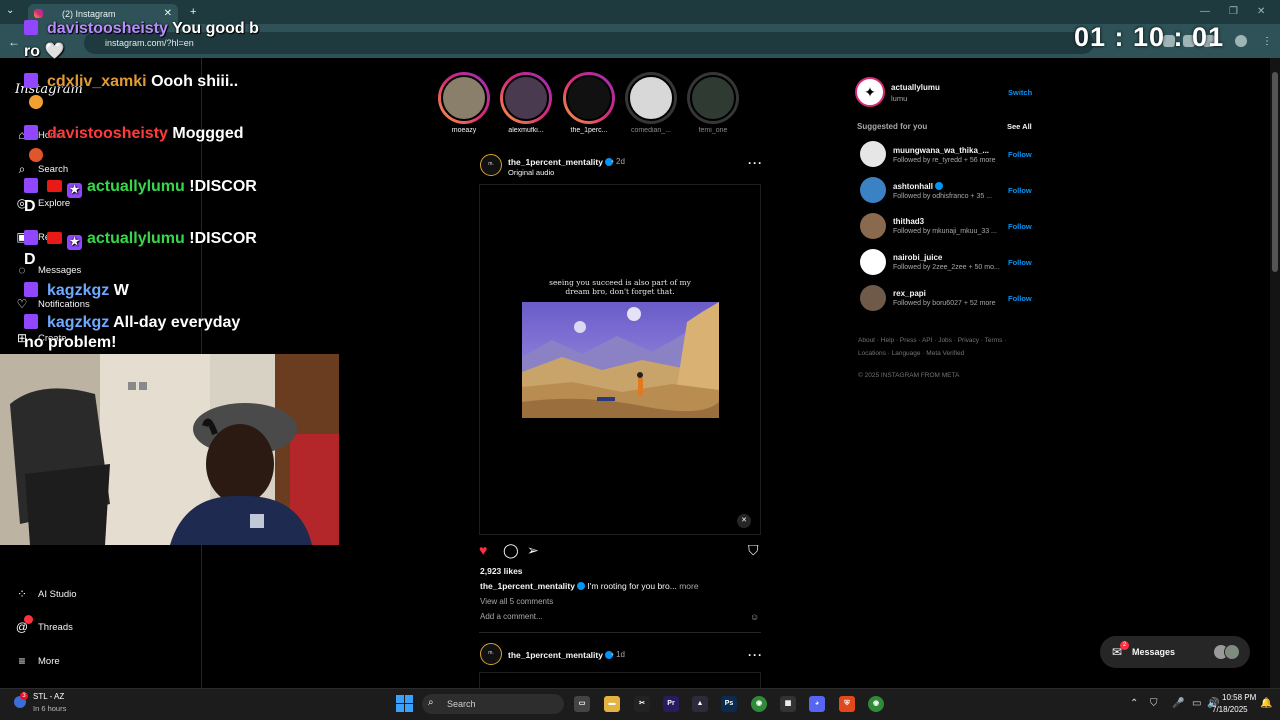 Image resolution: width=1280 pixels, height=720 pixels. I want to click on url-text: instagram.com/?hl=en, so click(149, 43).